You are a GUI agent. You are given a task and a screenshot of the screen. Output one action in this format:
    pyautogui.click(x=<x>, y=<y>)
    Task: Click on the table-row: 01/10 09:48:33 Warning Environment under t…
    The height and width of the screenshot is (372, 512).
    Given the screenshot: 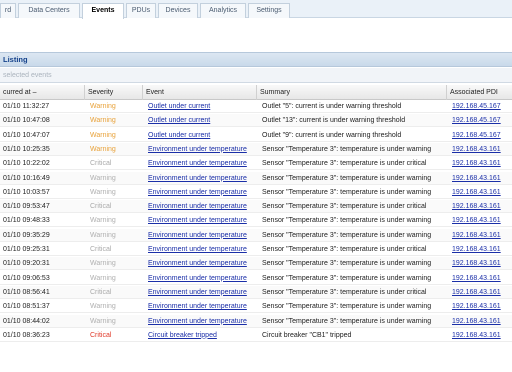 What is the action you would take?
    pyautogui.click(x=256, y=221)
    